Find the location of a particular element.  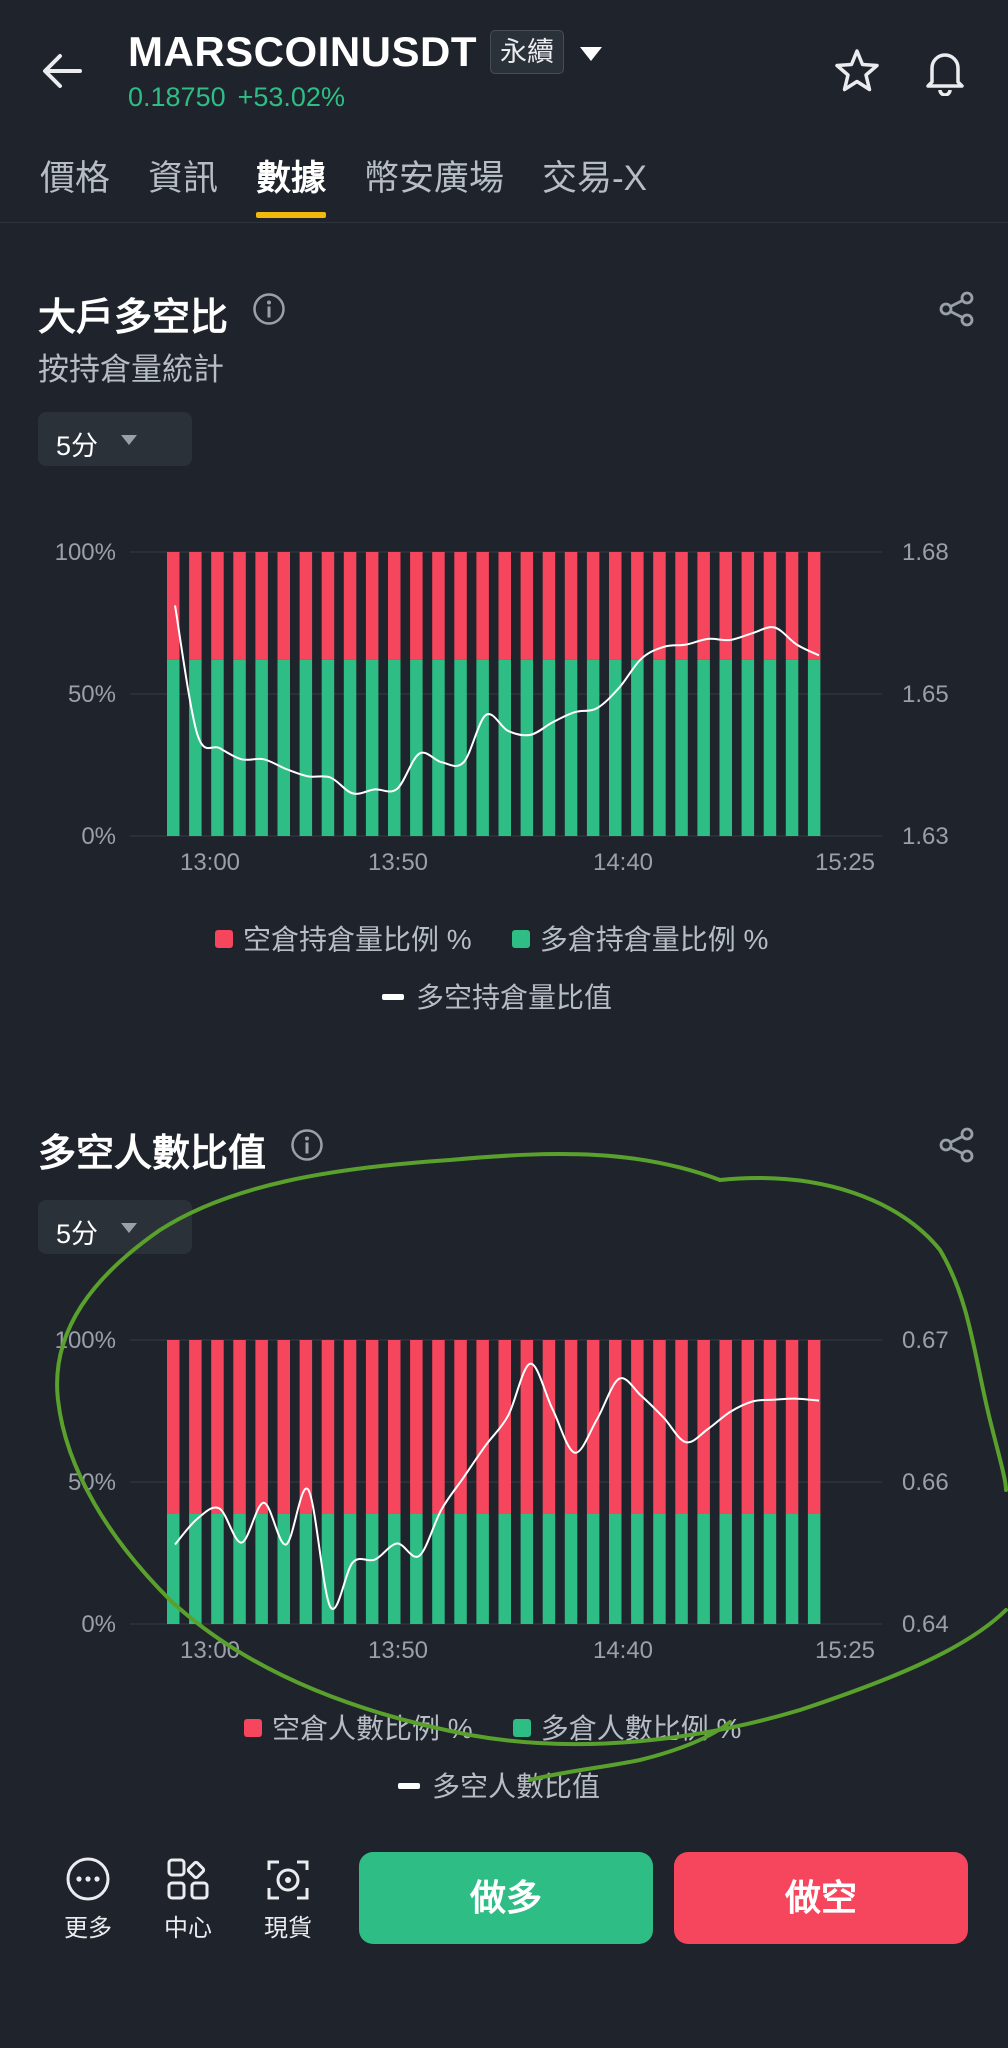

legend-item-ratio: 多空持倉量比值 is located at coordinates (497, 996).